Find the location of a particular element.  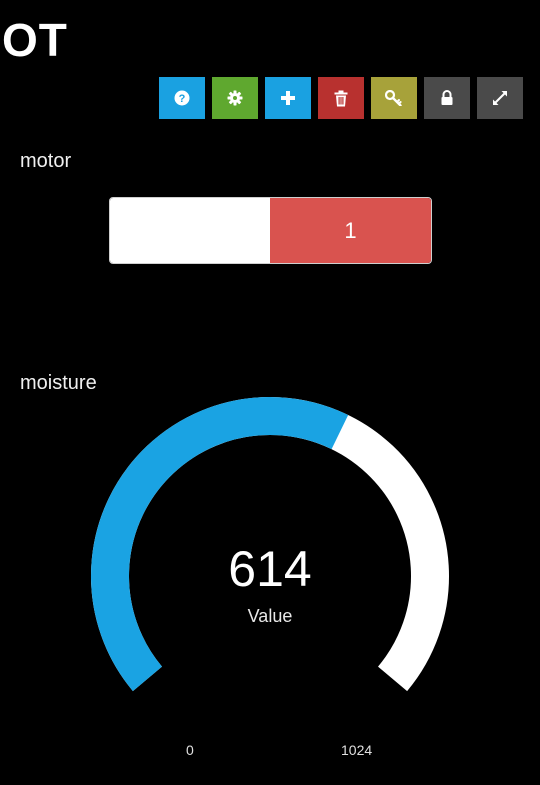

key-icon is located at coordinates (393, 98).